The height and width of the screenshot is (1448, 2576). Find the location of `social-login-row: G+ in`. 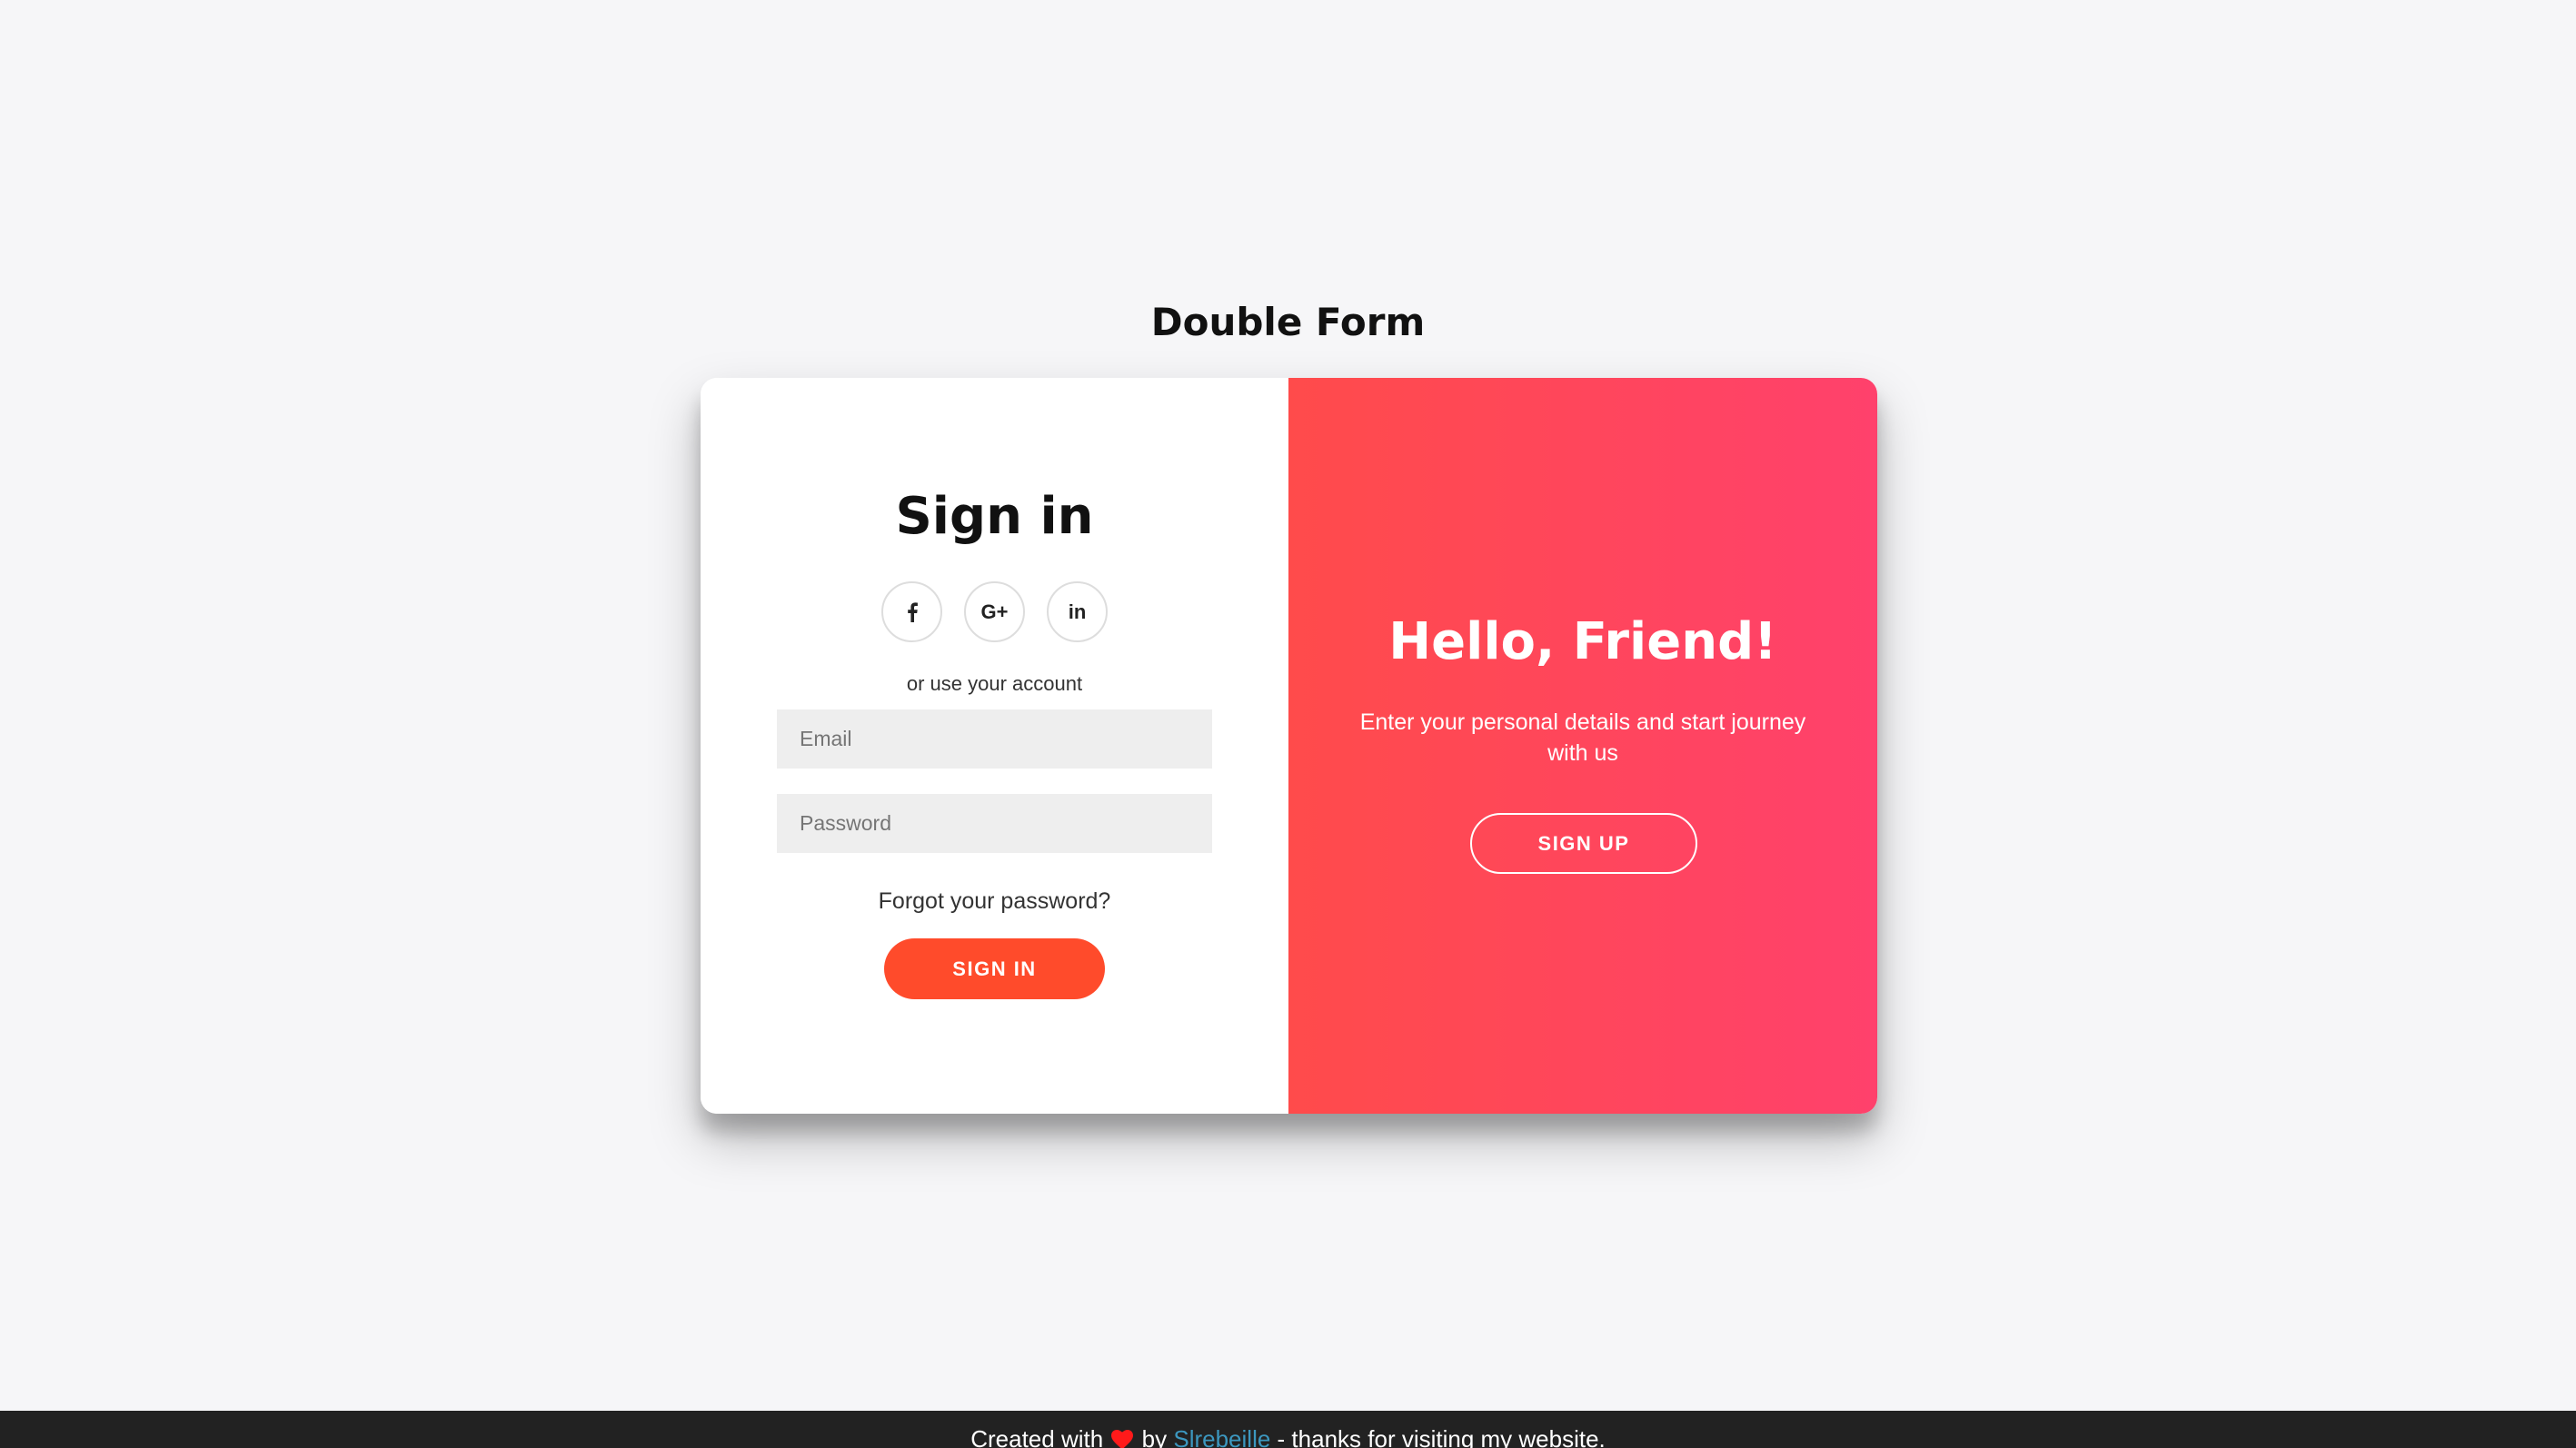

social-login-row: G+ in is located at coordinates (994, 611).